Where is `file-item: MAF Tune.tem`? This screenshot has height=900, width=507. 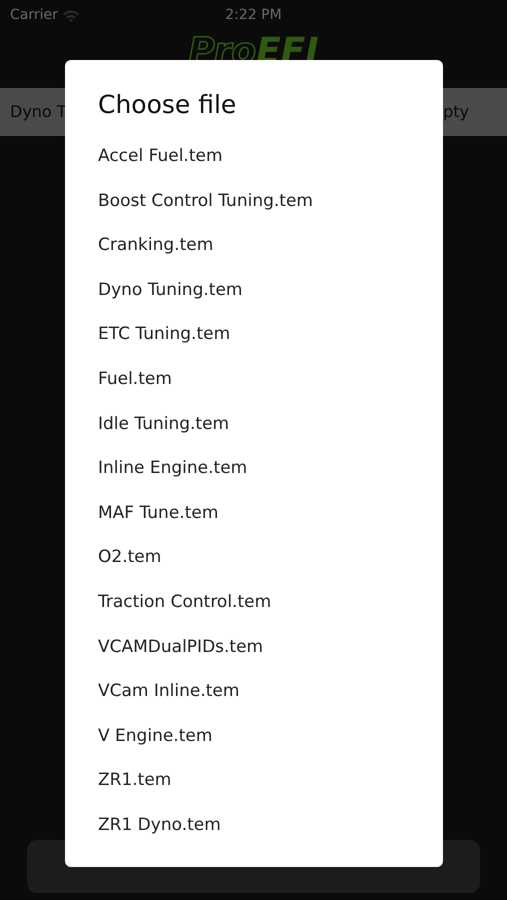
file-item: MAF Tune.tem is located at coordinates (158, 513).